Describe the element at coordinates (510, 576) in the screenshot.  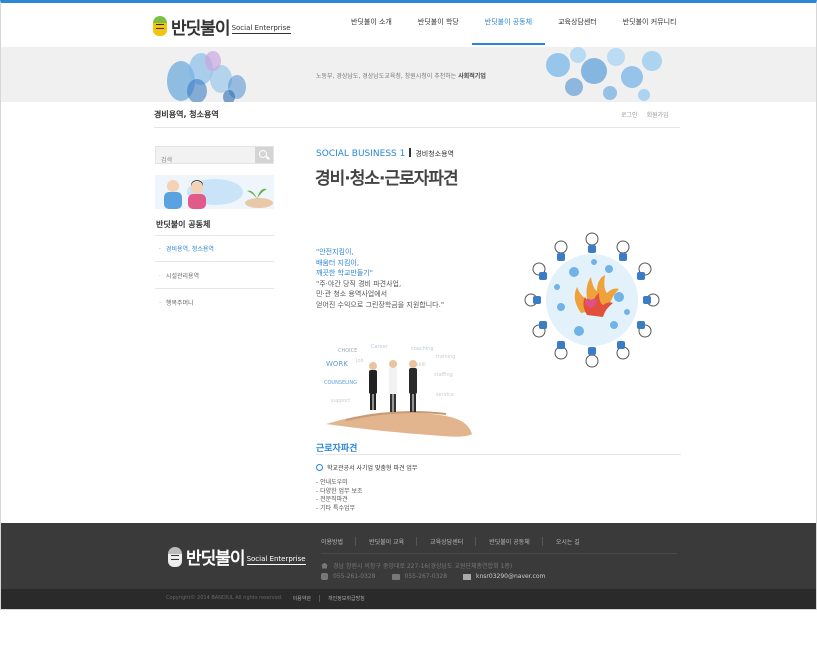
I see `email-address: knsr03290@naver.com` at that location.